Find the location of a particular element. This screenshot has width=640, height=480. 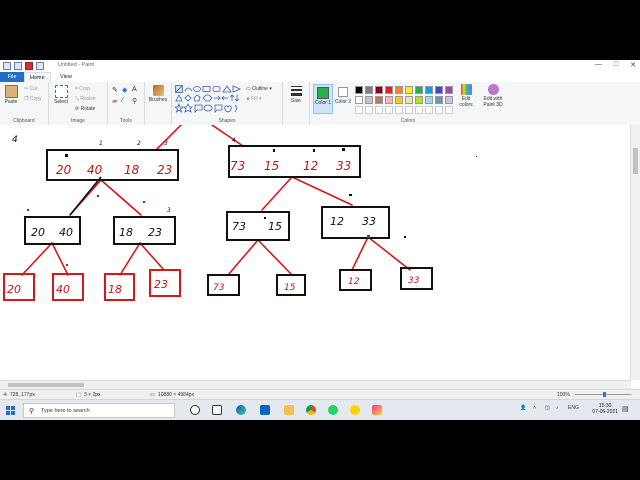

paint-taskbar-icon is located at coordinates (377, 410).